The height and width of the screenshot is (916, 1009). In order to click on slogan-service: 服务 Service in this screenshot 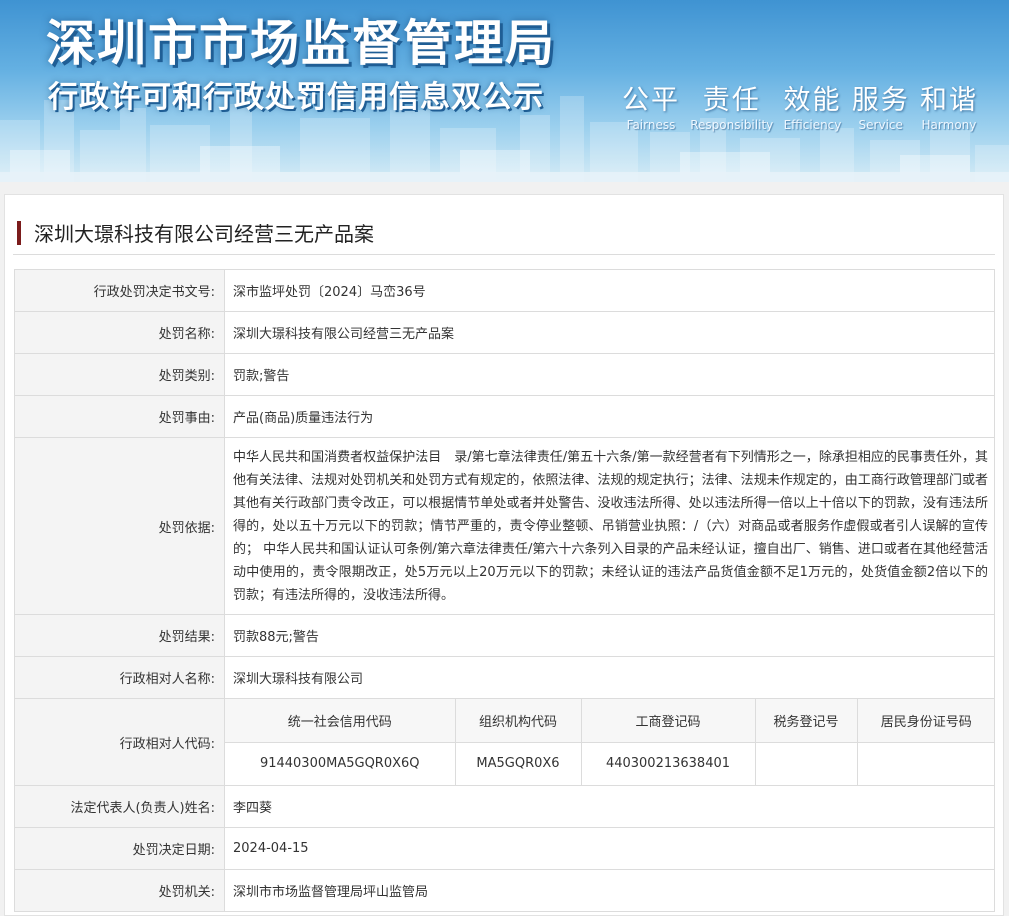, I will do `click(881, 105)`.